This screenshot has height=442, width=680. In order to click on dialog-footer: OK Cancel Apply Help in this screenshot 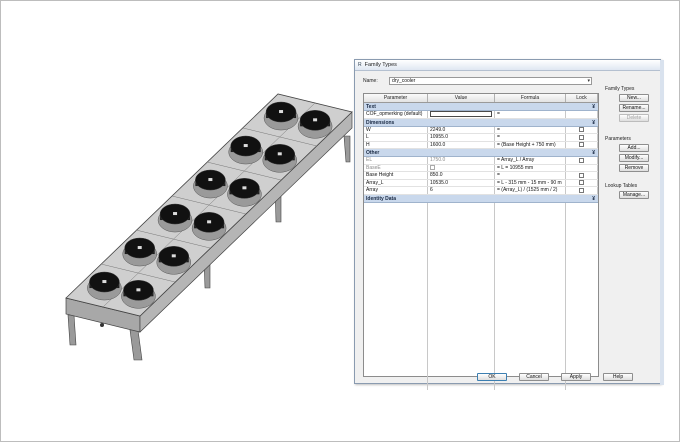, I will do `click(555, 377)`.